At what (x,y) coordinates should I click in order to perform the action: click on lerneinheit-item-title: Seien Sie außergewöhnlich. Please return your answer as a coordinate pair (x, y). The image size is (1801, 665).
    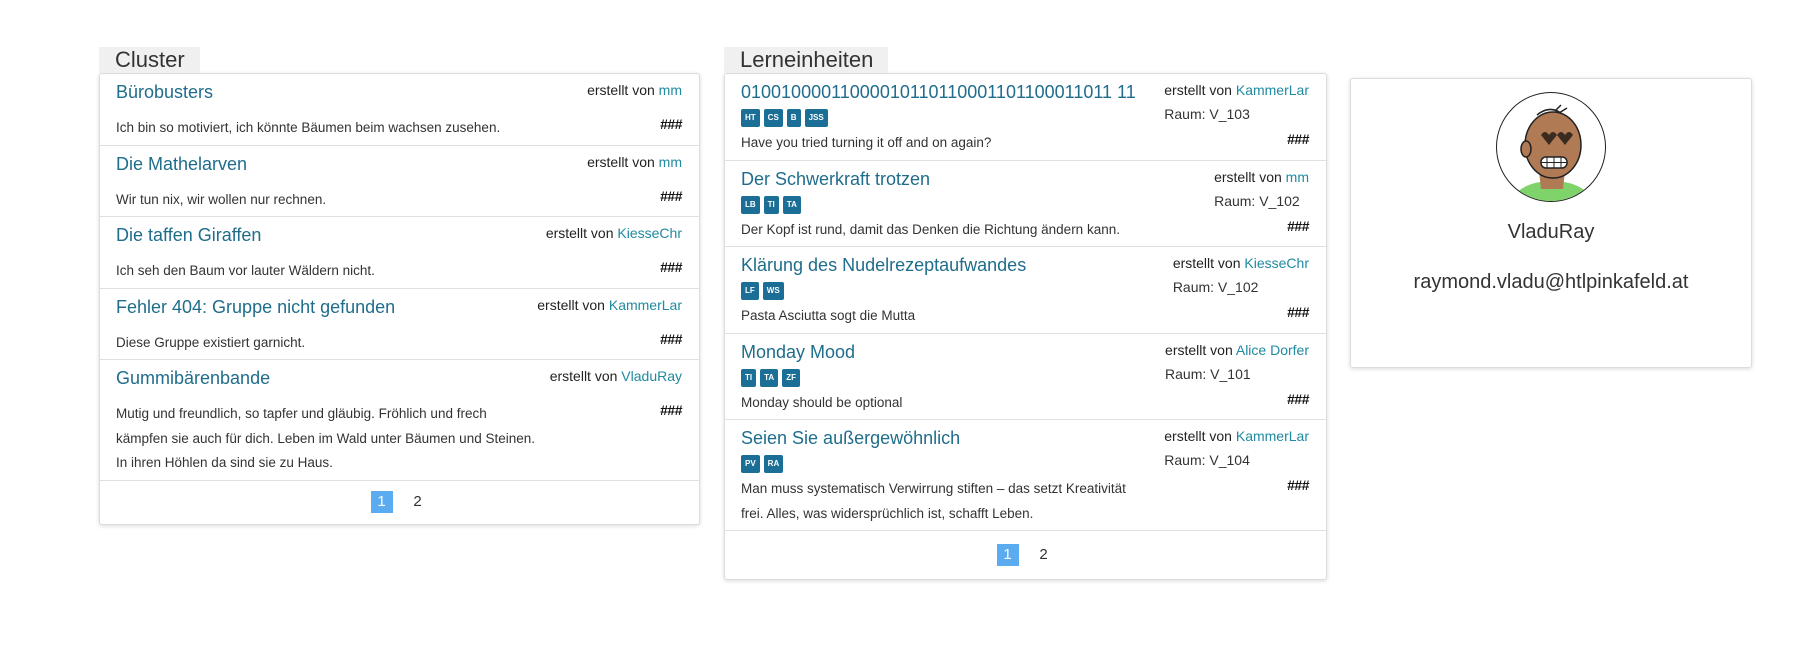
    Looking at the image, I should click on (850, 438).